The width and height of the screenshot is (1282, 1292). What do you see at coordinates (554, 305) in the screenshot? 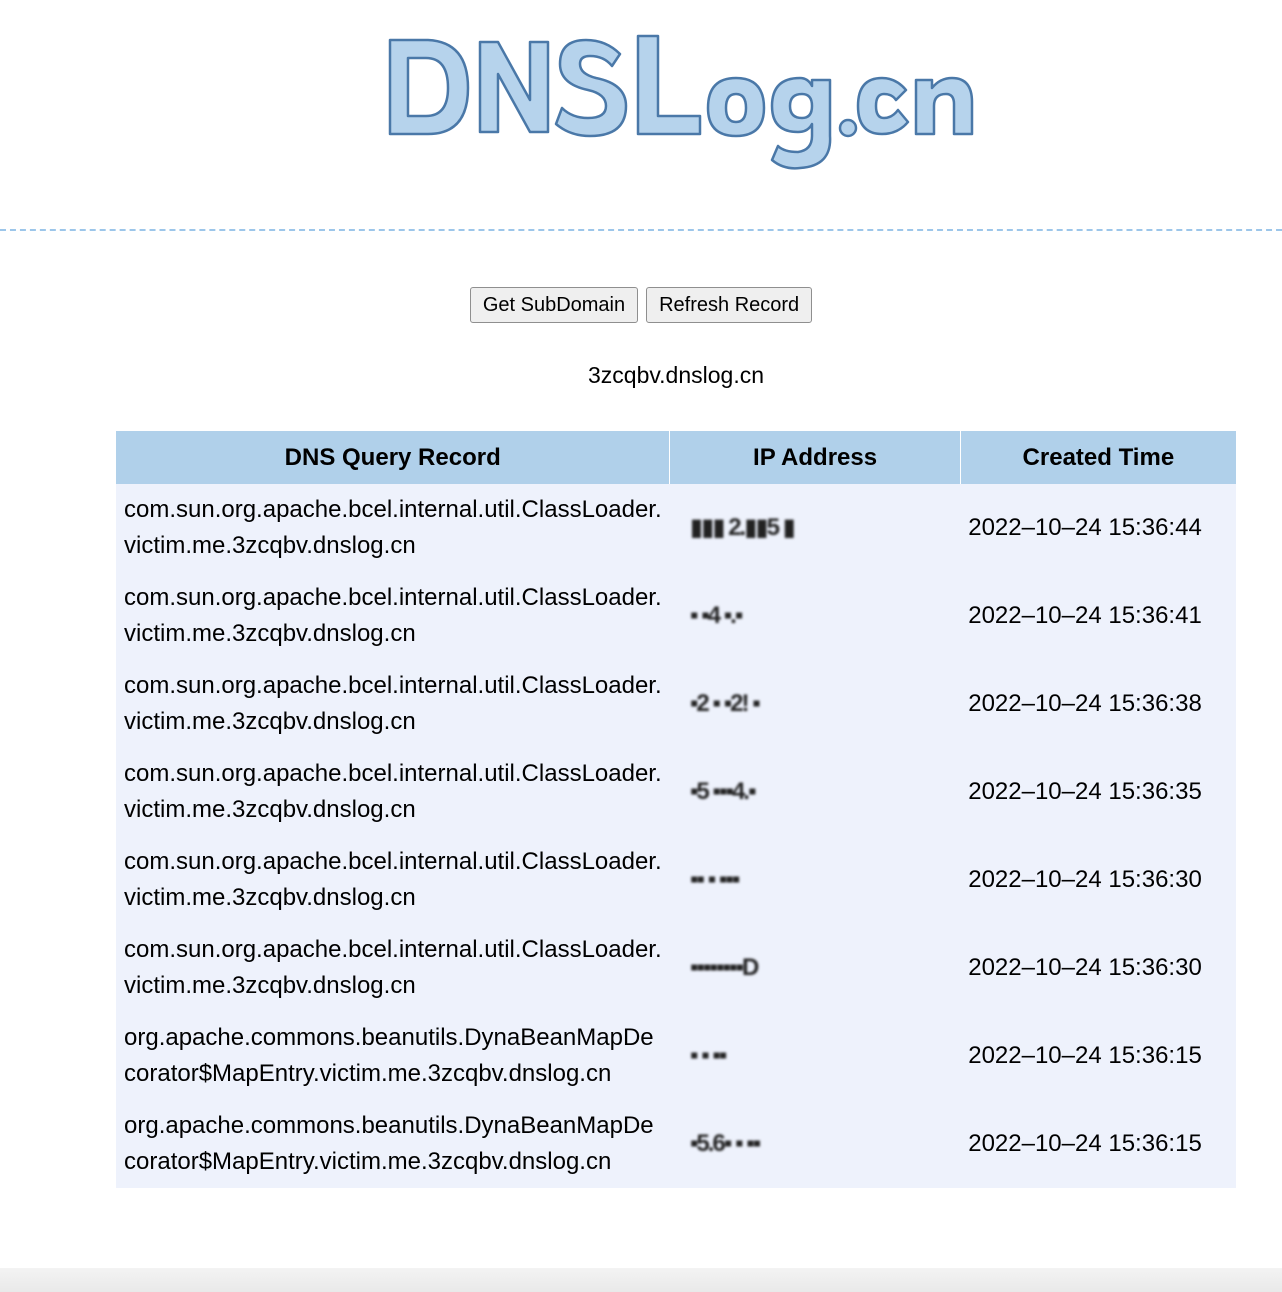
I see `get-subdomain-button: Get SubDomain` at bounding box center [554, 305].